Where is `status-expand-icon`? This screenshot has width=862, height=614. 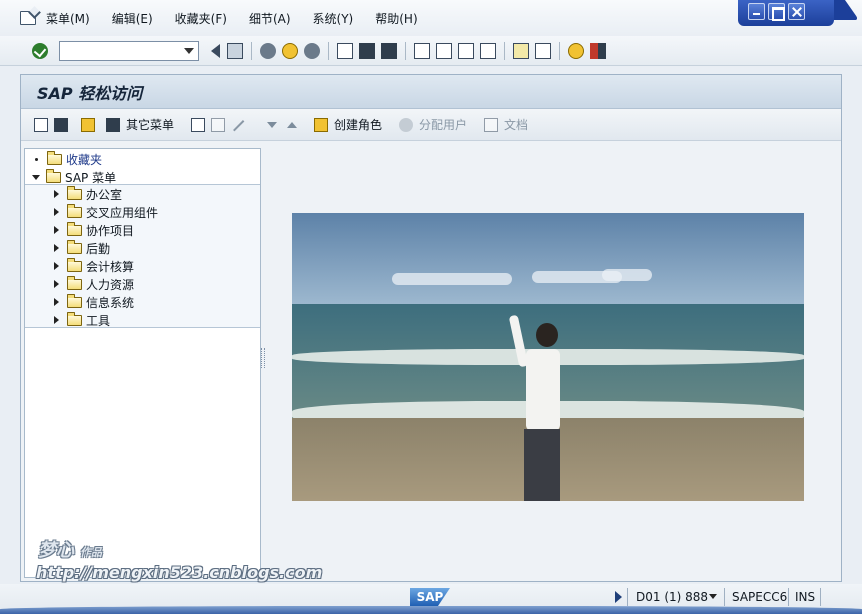
status-expand-icon is located at coordinates (618, 597).